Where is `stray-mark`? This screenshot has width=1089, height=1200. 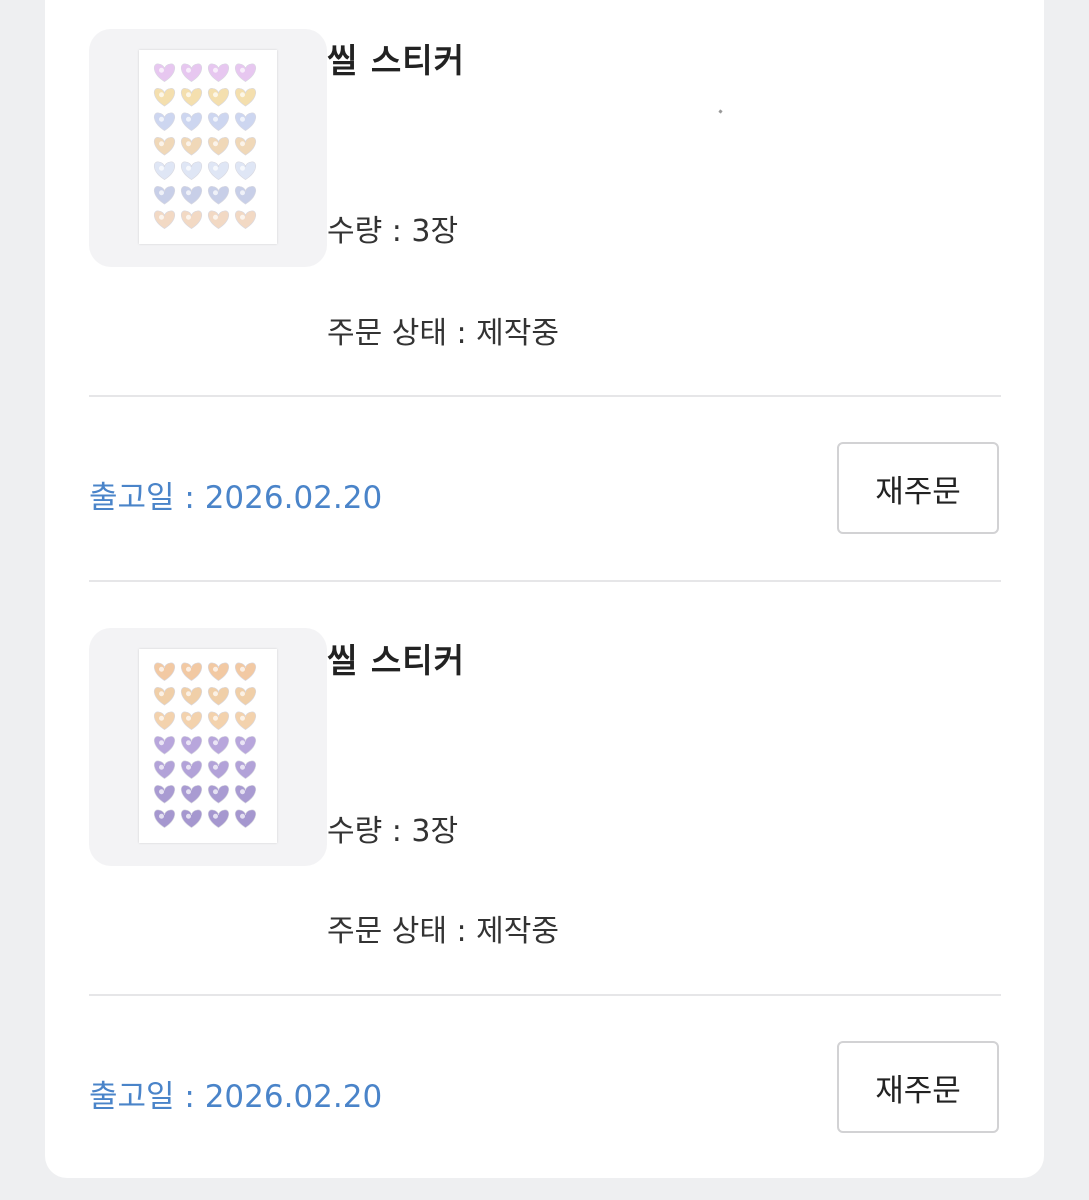 stray-mark is located at coordinates (720, 111).